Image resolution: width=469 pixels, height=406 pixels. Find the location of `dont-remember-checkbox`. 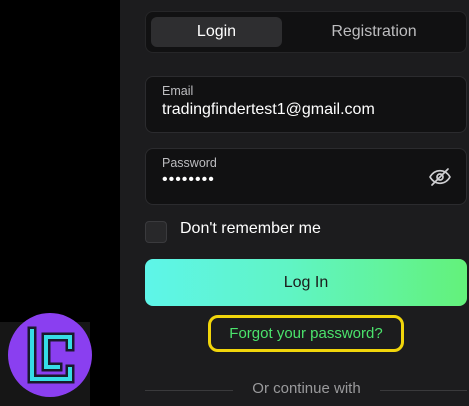

dont-remember-checkbox is located at coordinates (156, 232).